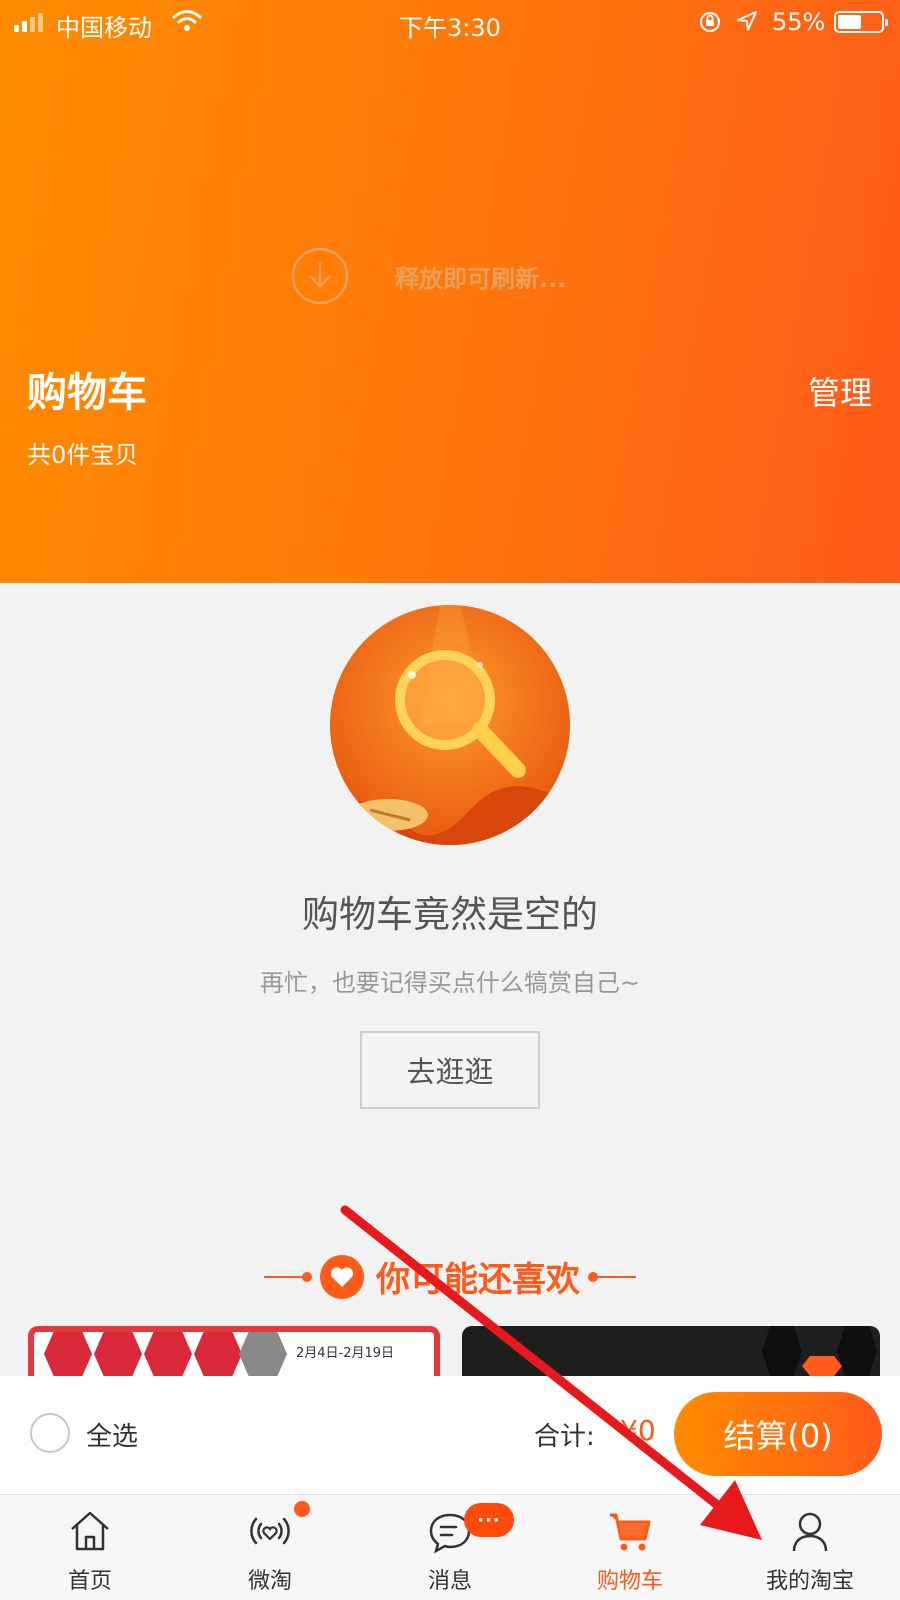 This screenshot has width=900, height=1600. Describe the element at coordinates (342, 1276) in the screenshot. I see `heart-icon` at that location.